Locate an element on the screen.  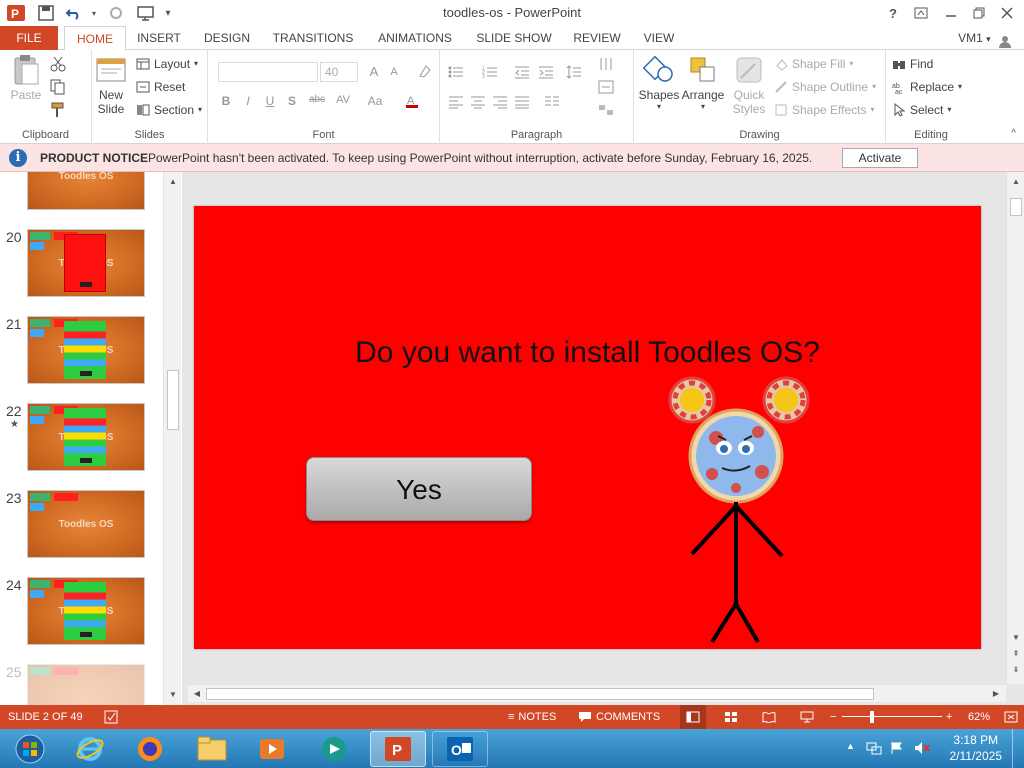
network-icon is located at coordinates (874, 749).